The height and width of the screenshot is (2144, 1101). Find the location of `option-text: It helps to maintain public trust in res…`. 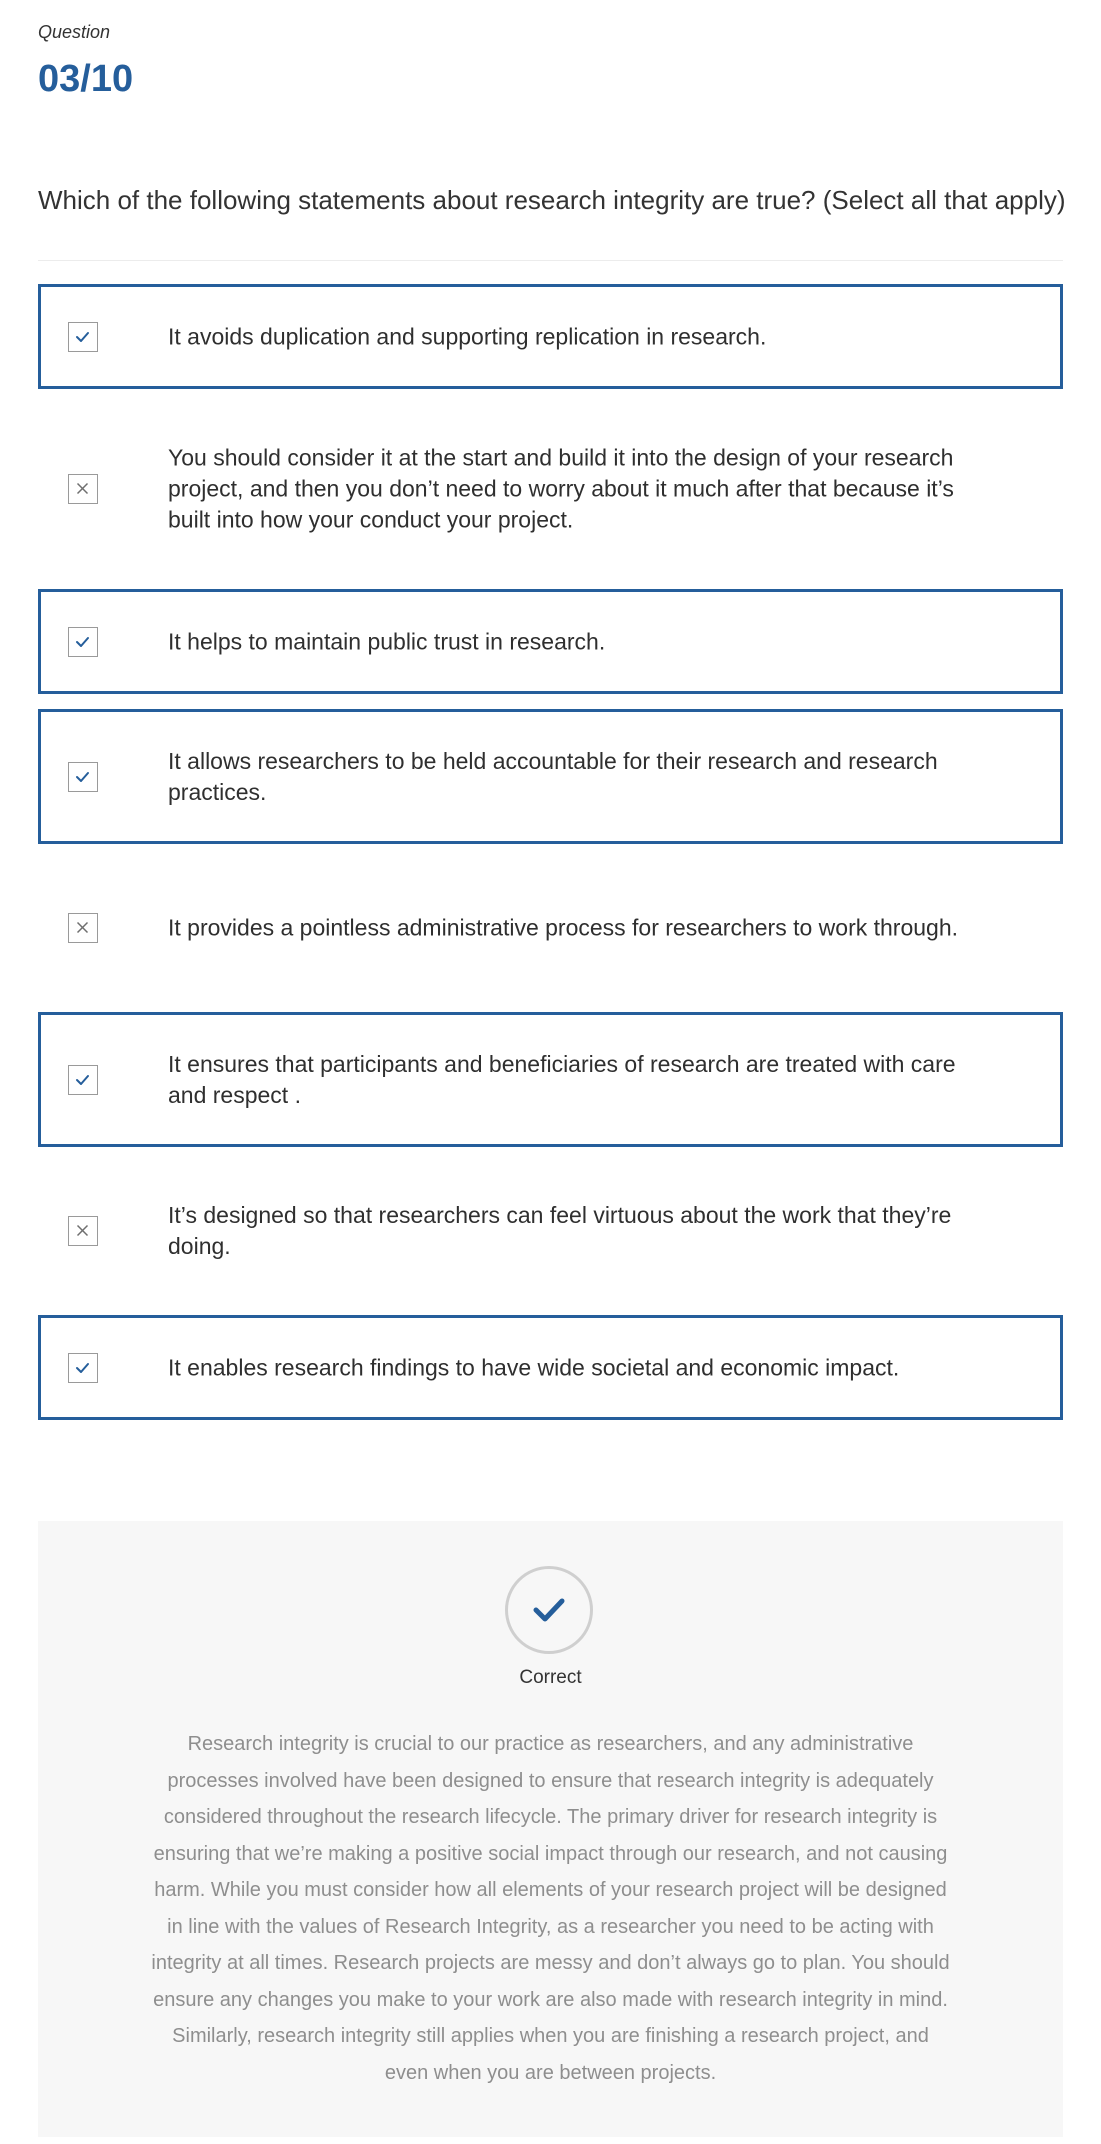

option-text: It helps to maintain public trust in res… is located at coordinates (387, 641).